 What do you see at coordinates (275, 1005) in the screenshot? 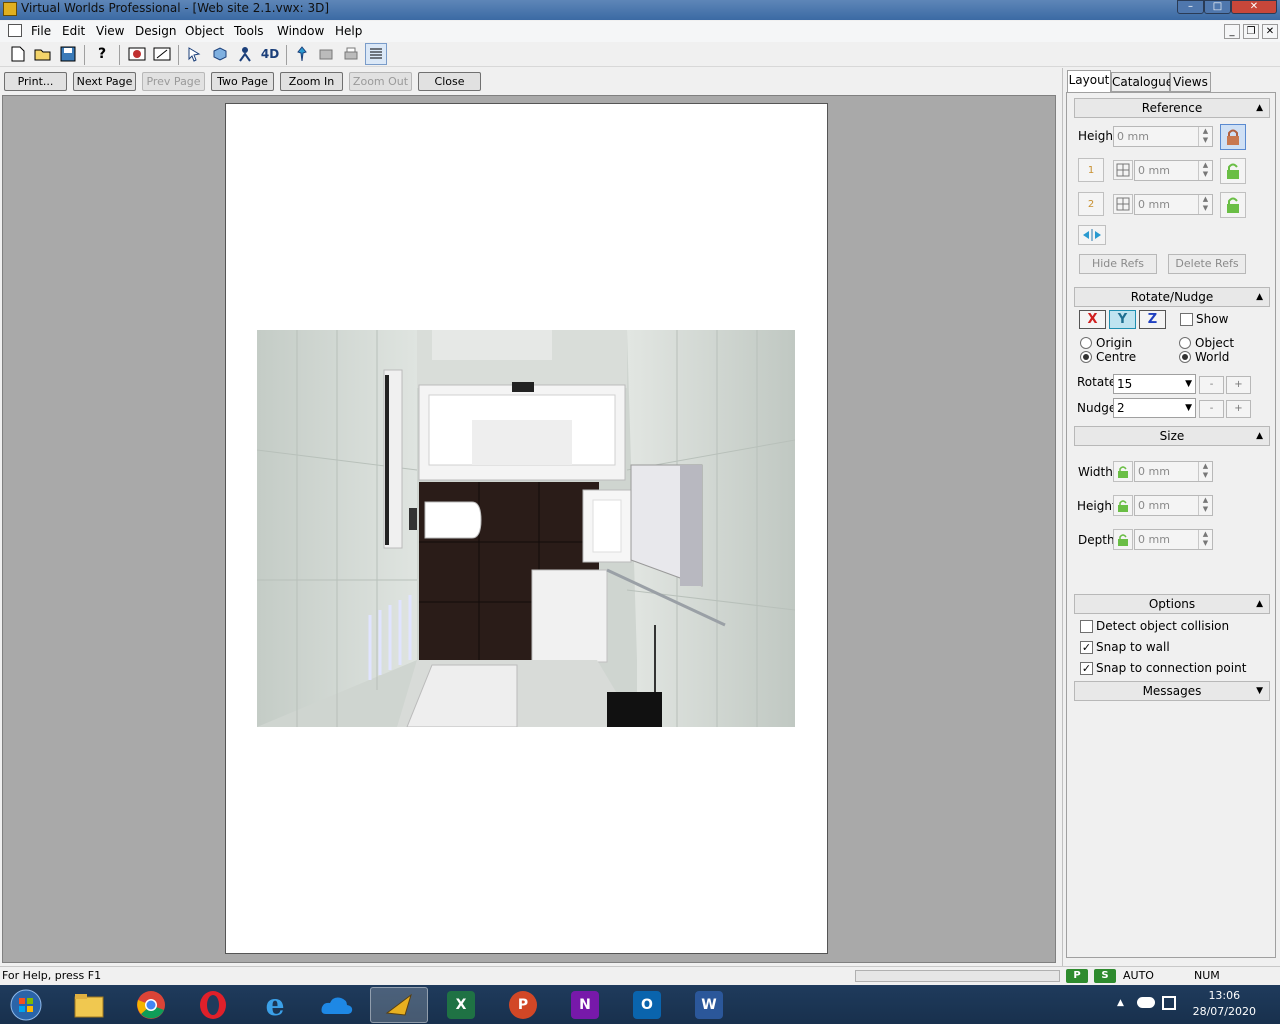
I see `internet-explorer-icon: e` at bounding box center [275, 1005].